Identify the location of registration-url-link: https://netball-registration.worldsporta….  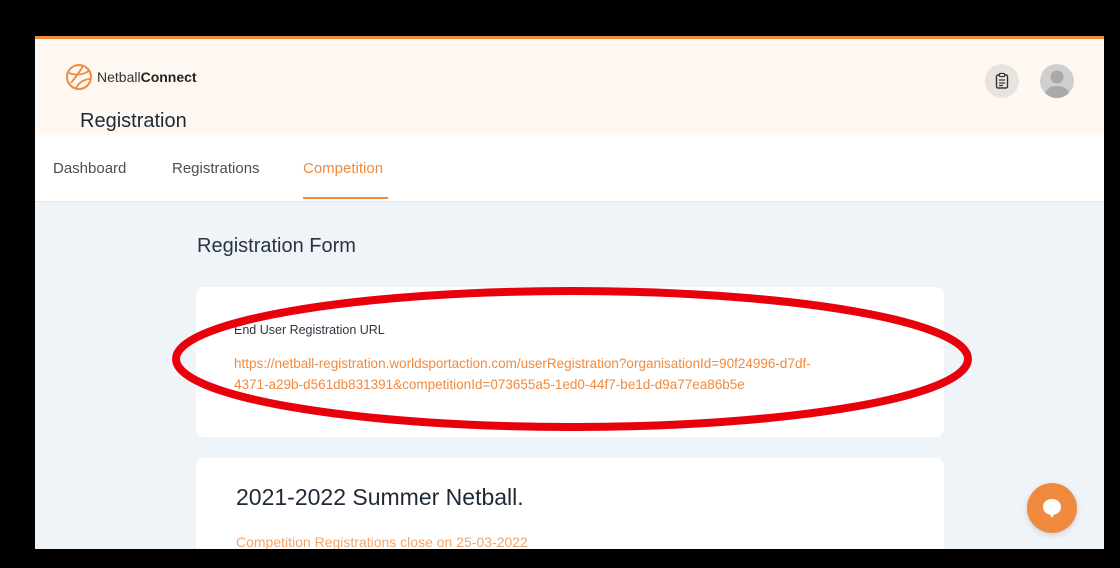
(574, 374).